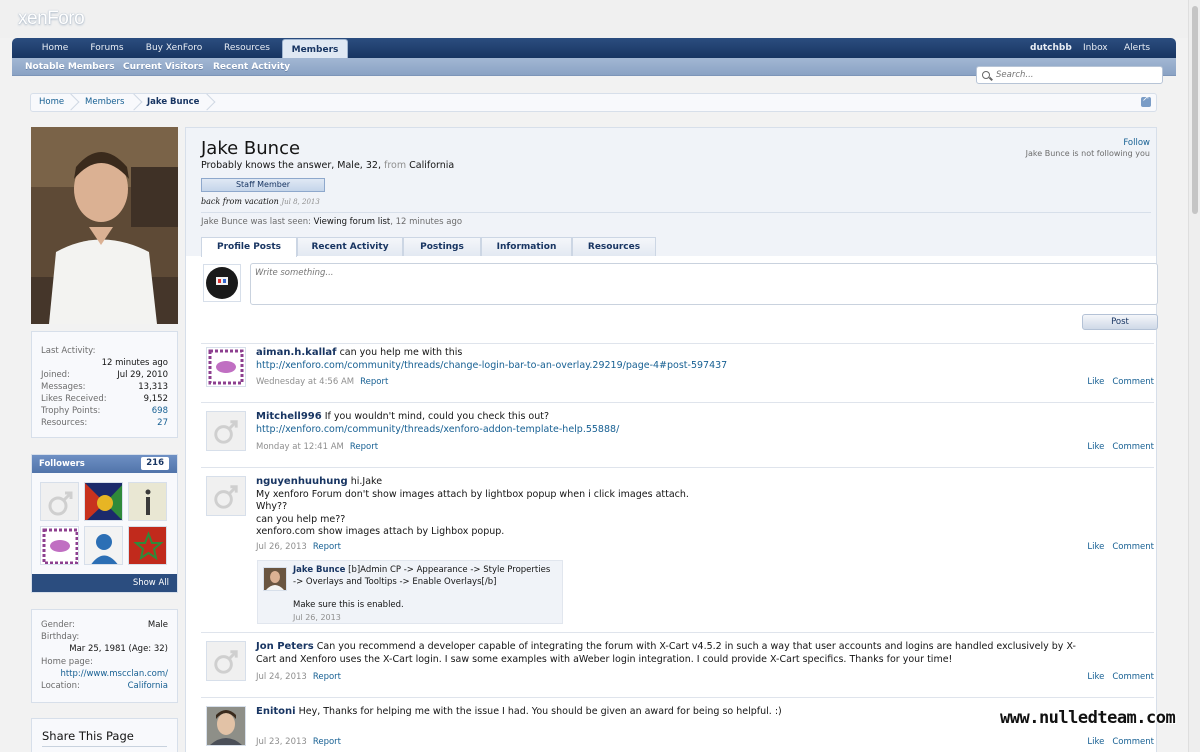 The height and width of the screenshot is (752, 1200). What do you see at coordinates (162, 423) in the screenshot?
I see `resources-count-link: 27` at bounding box center [162, 423].